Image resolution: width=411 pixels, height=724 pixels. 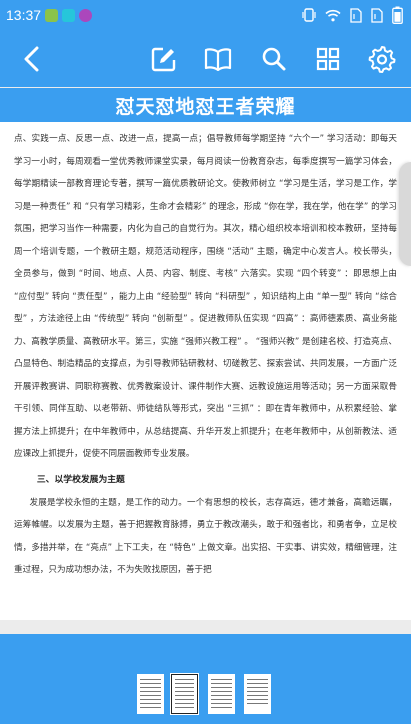 What do you see at coordinates (397, 15) in the screenshot?
I see `battery-icon` at bounding box center [397, 15].